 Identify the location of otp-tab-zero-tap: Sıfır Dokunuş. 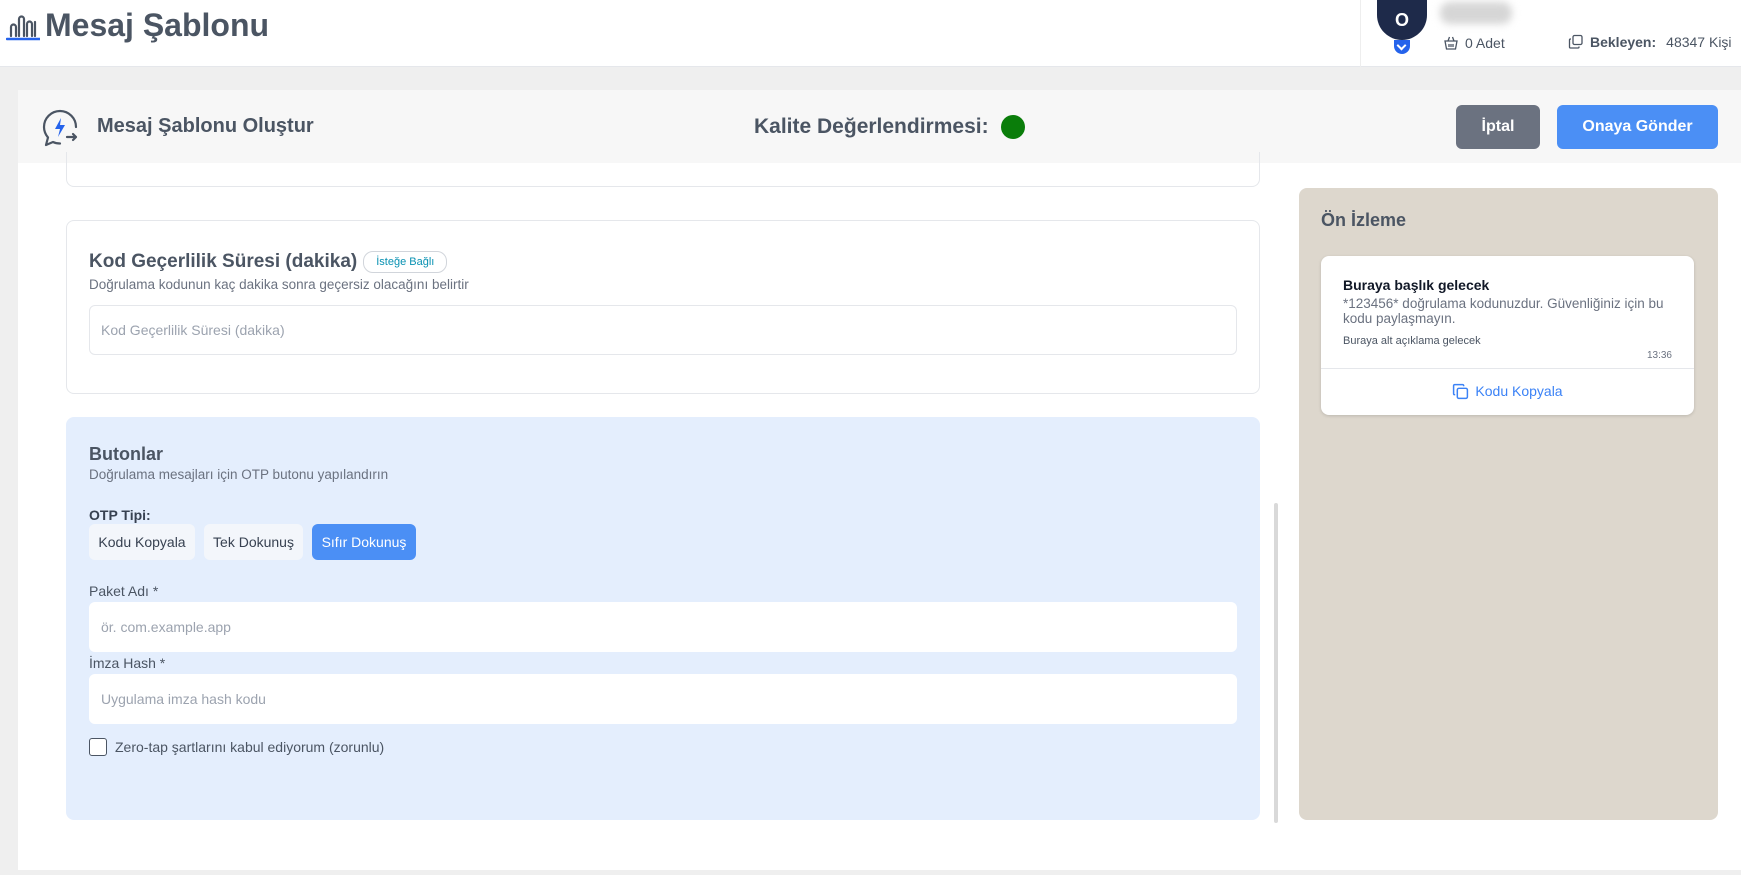
(364, 542).